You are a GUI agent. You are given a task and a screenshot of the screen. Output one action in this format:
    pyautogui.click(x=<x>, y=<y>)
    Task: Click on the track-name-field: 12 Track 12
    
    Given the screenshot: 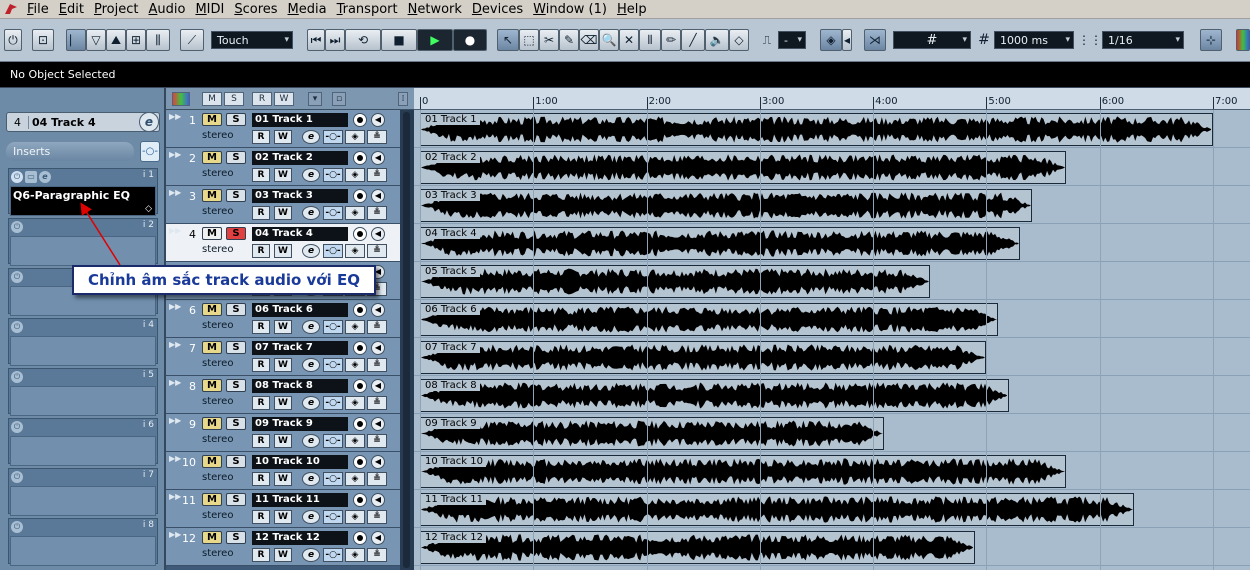 What is the action you would take?
    pyautogui.click(x=300, y=538)
    